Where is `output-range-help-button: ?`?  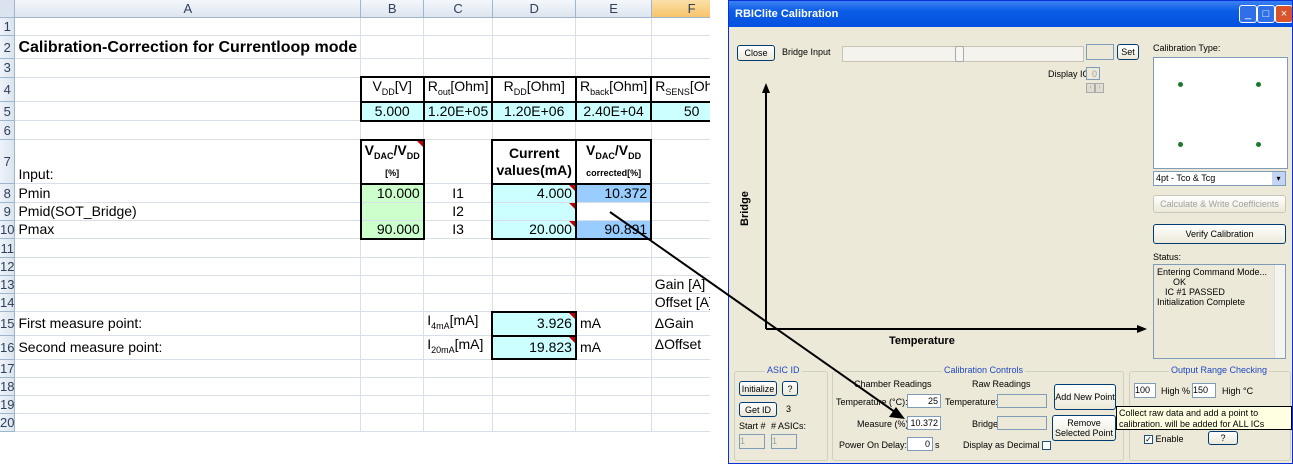
output-range-help-button: ? is located at coordinates (1223, 438).